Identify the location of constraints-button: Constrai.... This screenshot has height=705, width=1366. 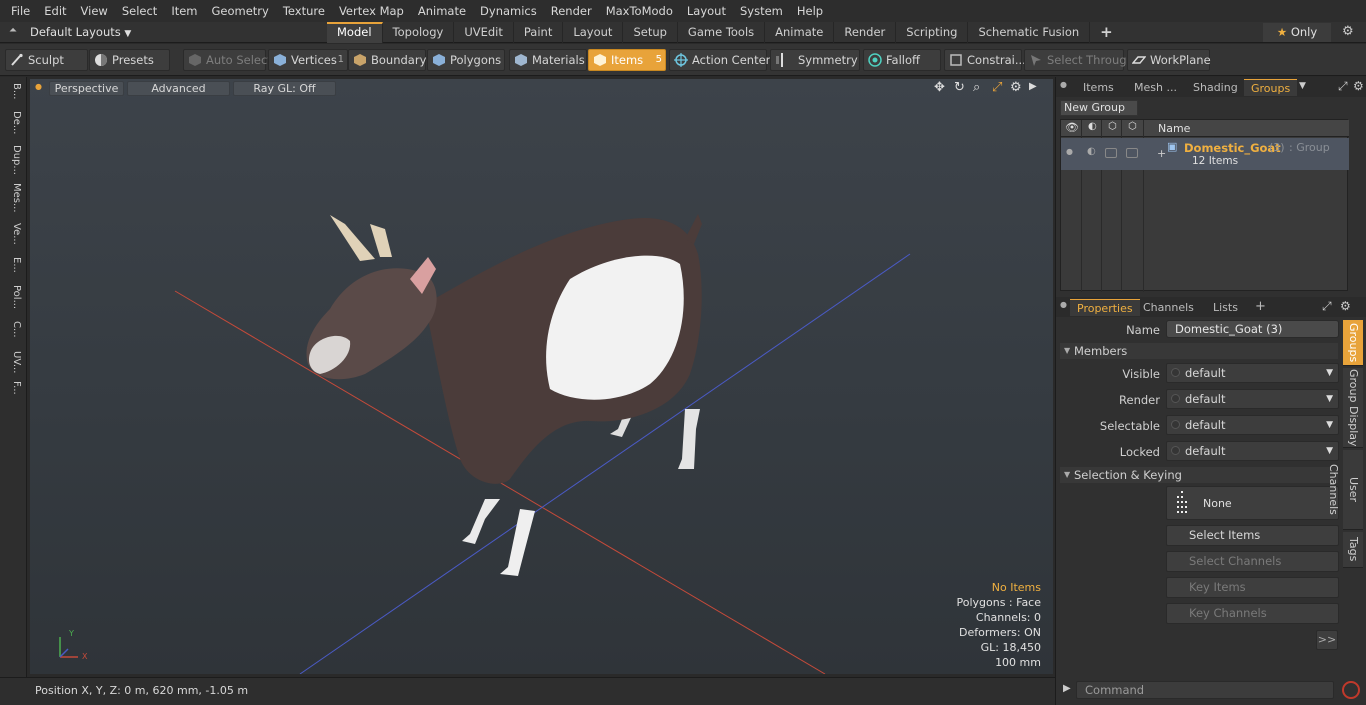
(985, 60).